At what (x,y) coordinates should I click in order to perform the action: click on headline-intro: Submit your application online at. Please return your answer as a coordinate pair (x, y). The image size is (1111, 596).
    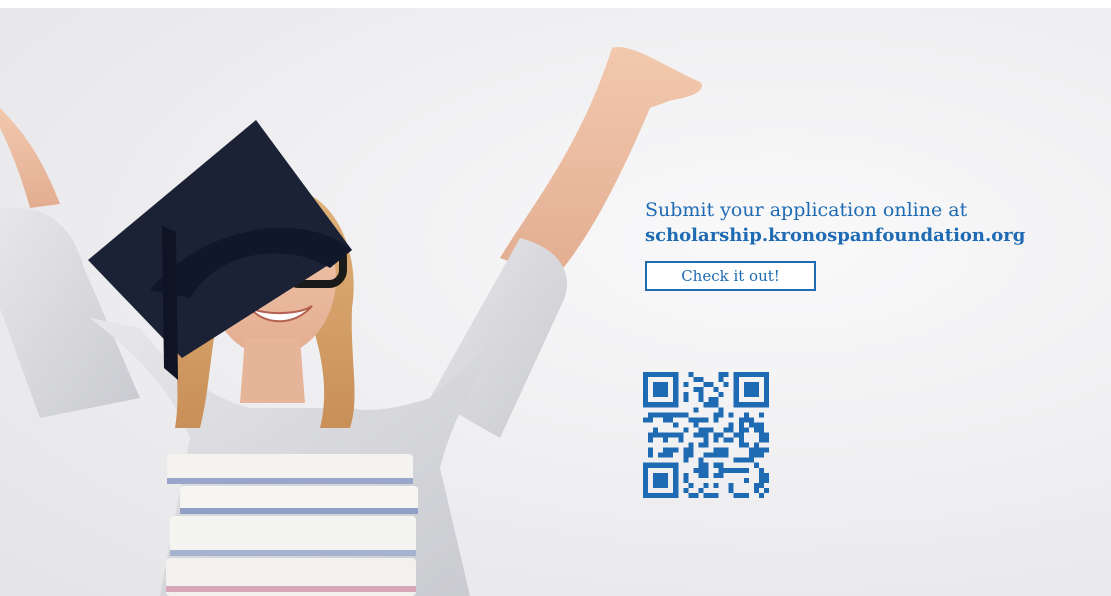
    Looking at the image, I should click on (806, 210).